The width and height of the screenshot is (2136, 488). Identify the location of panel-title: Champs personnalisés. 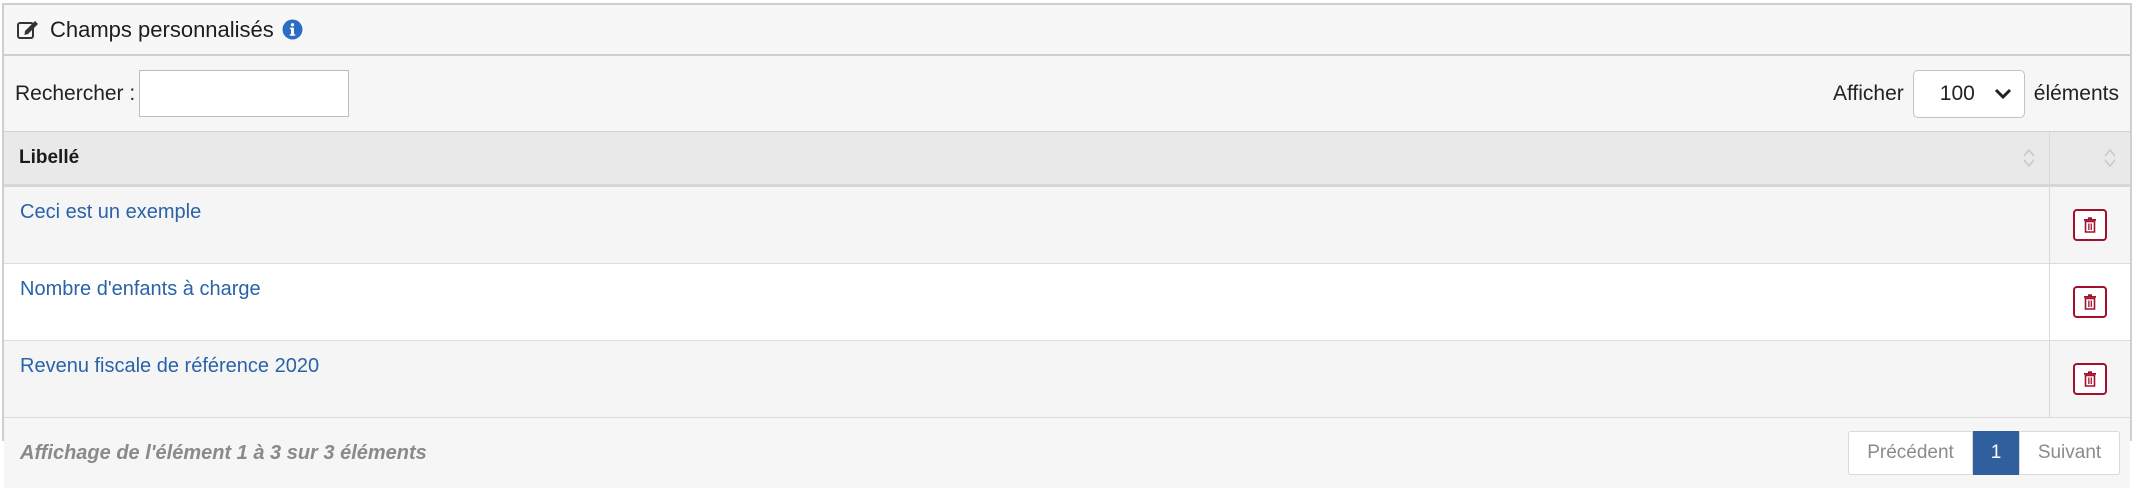
(162, 29).